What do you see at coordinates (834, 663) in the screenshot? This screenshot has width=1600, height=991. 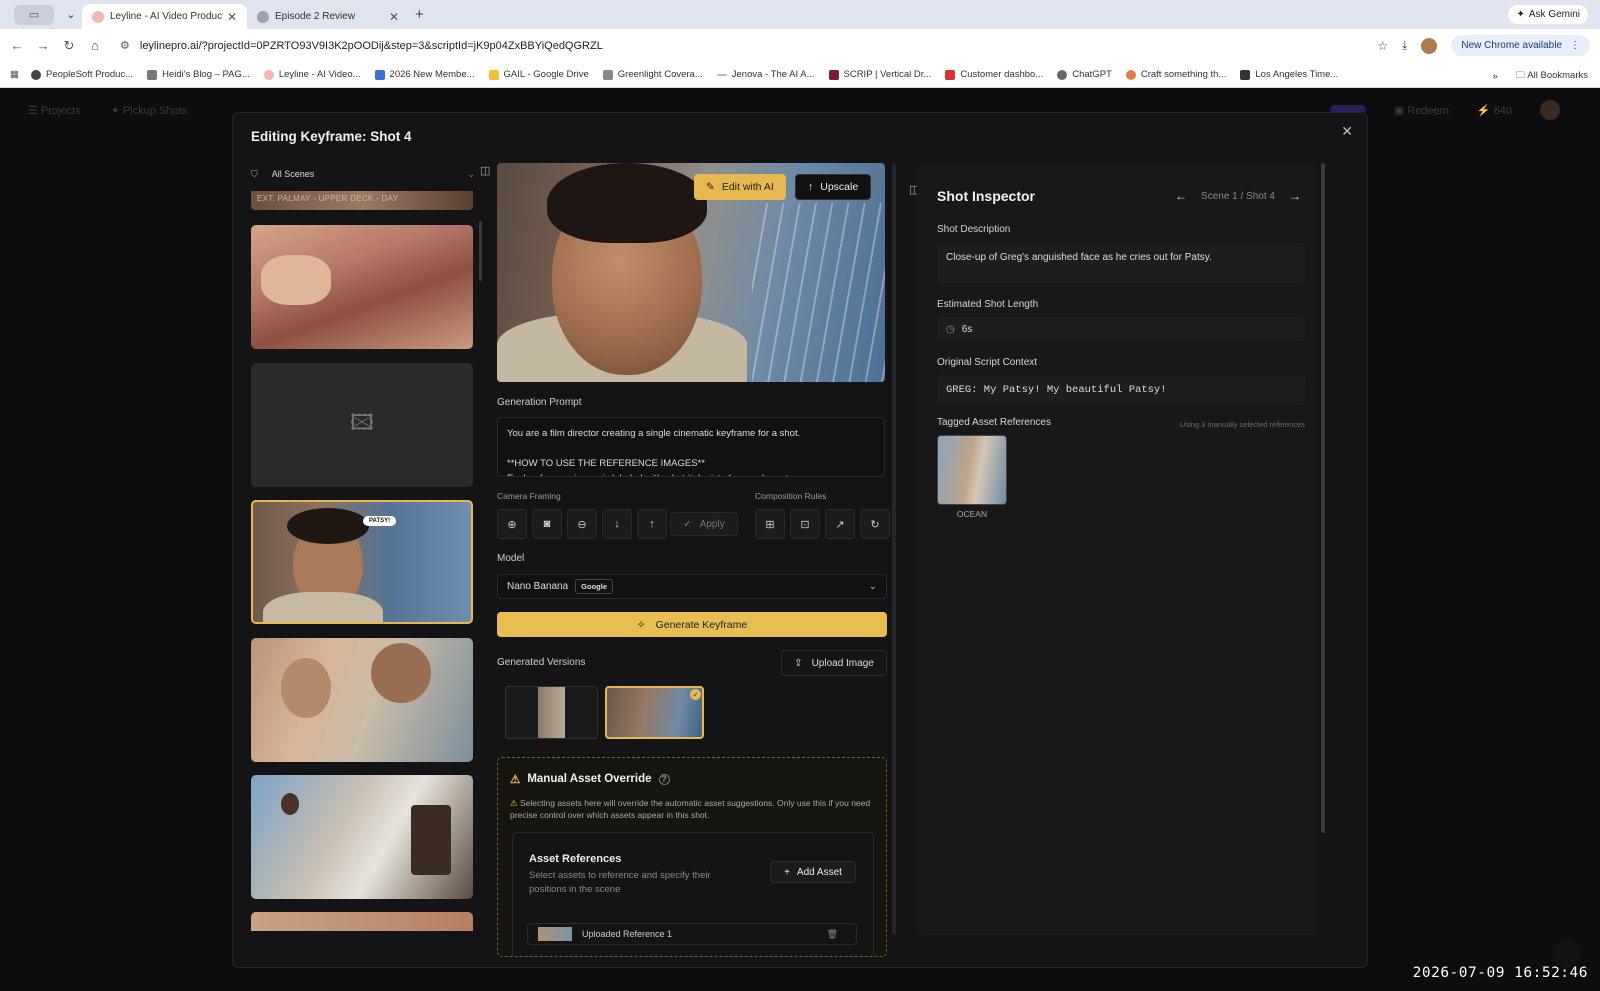 I see `upload-image-button: ⇪ Upload Image` at bounding box center [834, 663].